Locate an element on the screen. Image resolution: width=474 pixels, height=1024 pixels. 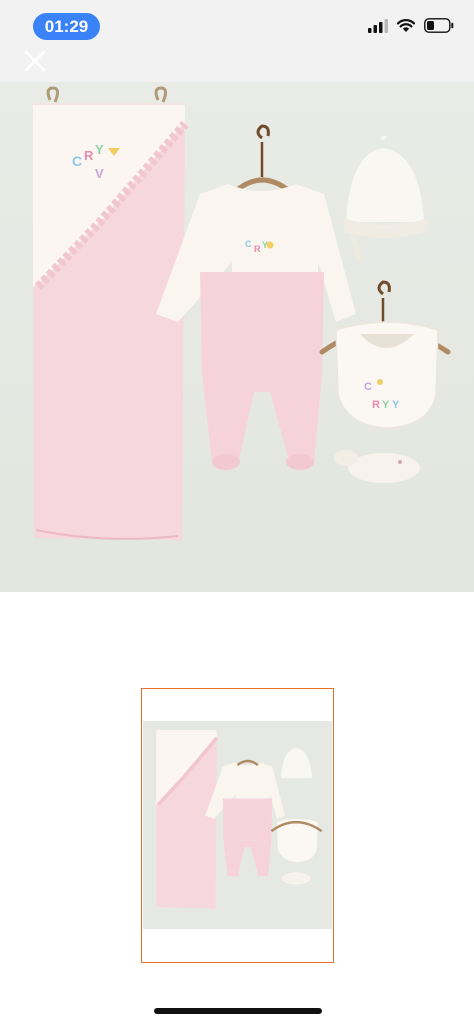
thumbnail-image-selected is located at coordinates (237, 825).